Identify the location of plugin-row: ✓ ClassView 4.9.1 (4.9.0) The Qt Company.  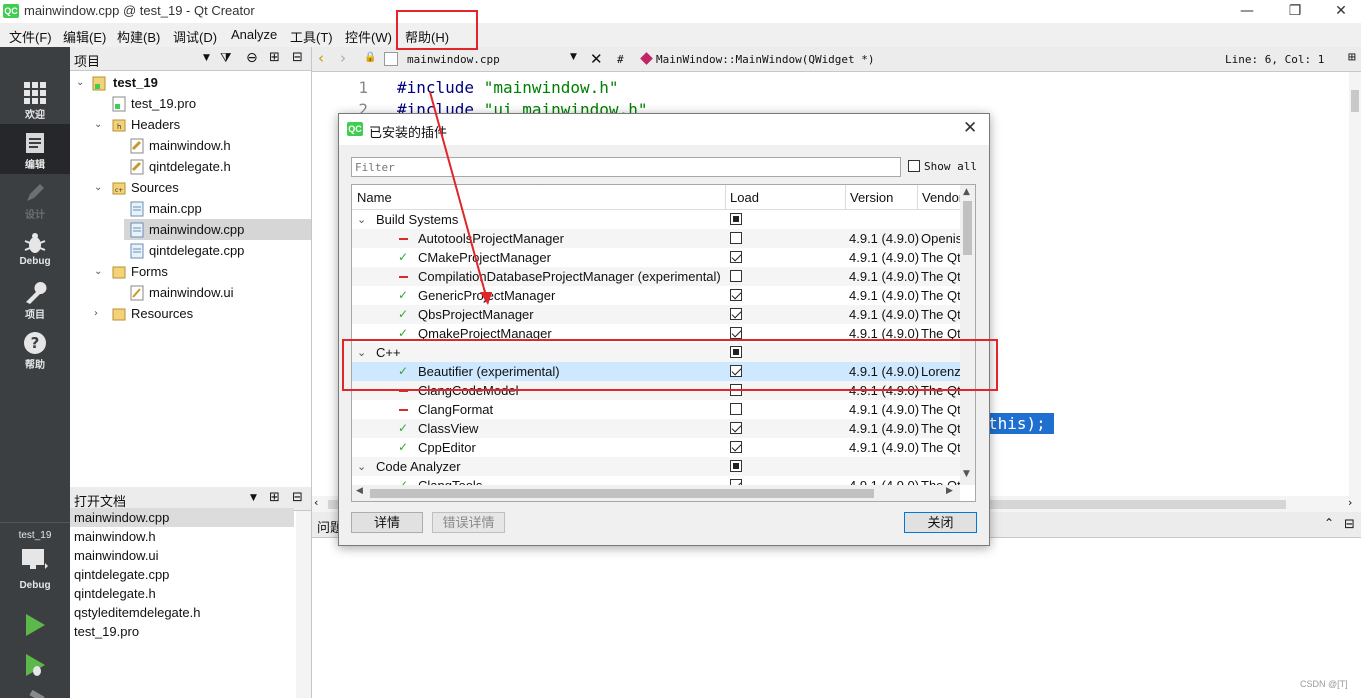
(656, 428).